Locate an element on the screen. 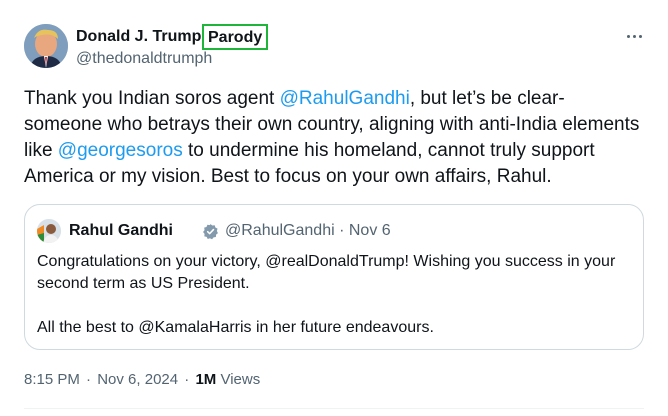 This screenshot has height=416, width=668. author-name: Donald J. Trump is located at coordinates (138, 37).